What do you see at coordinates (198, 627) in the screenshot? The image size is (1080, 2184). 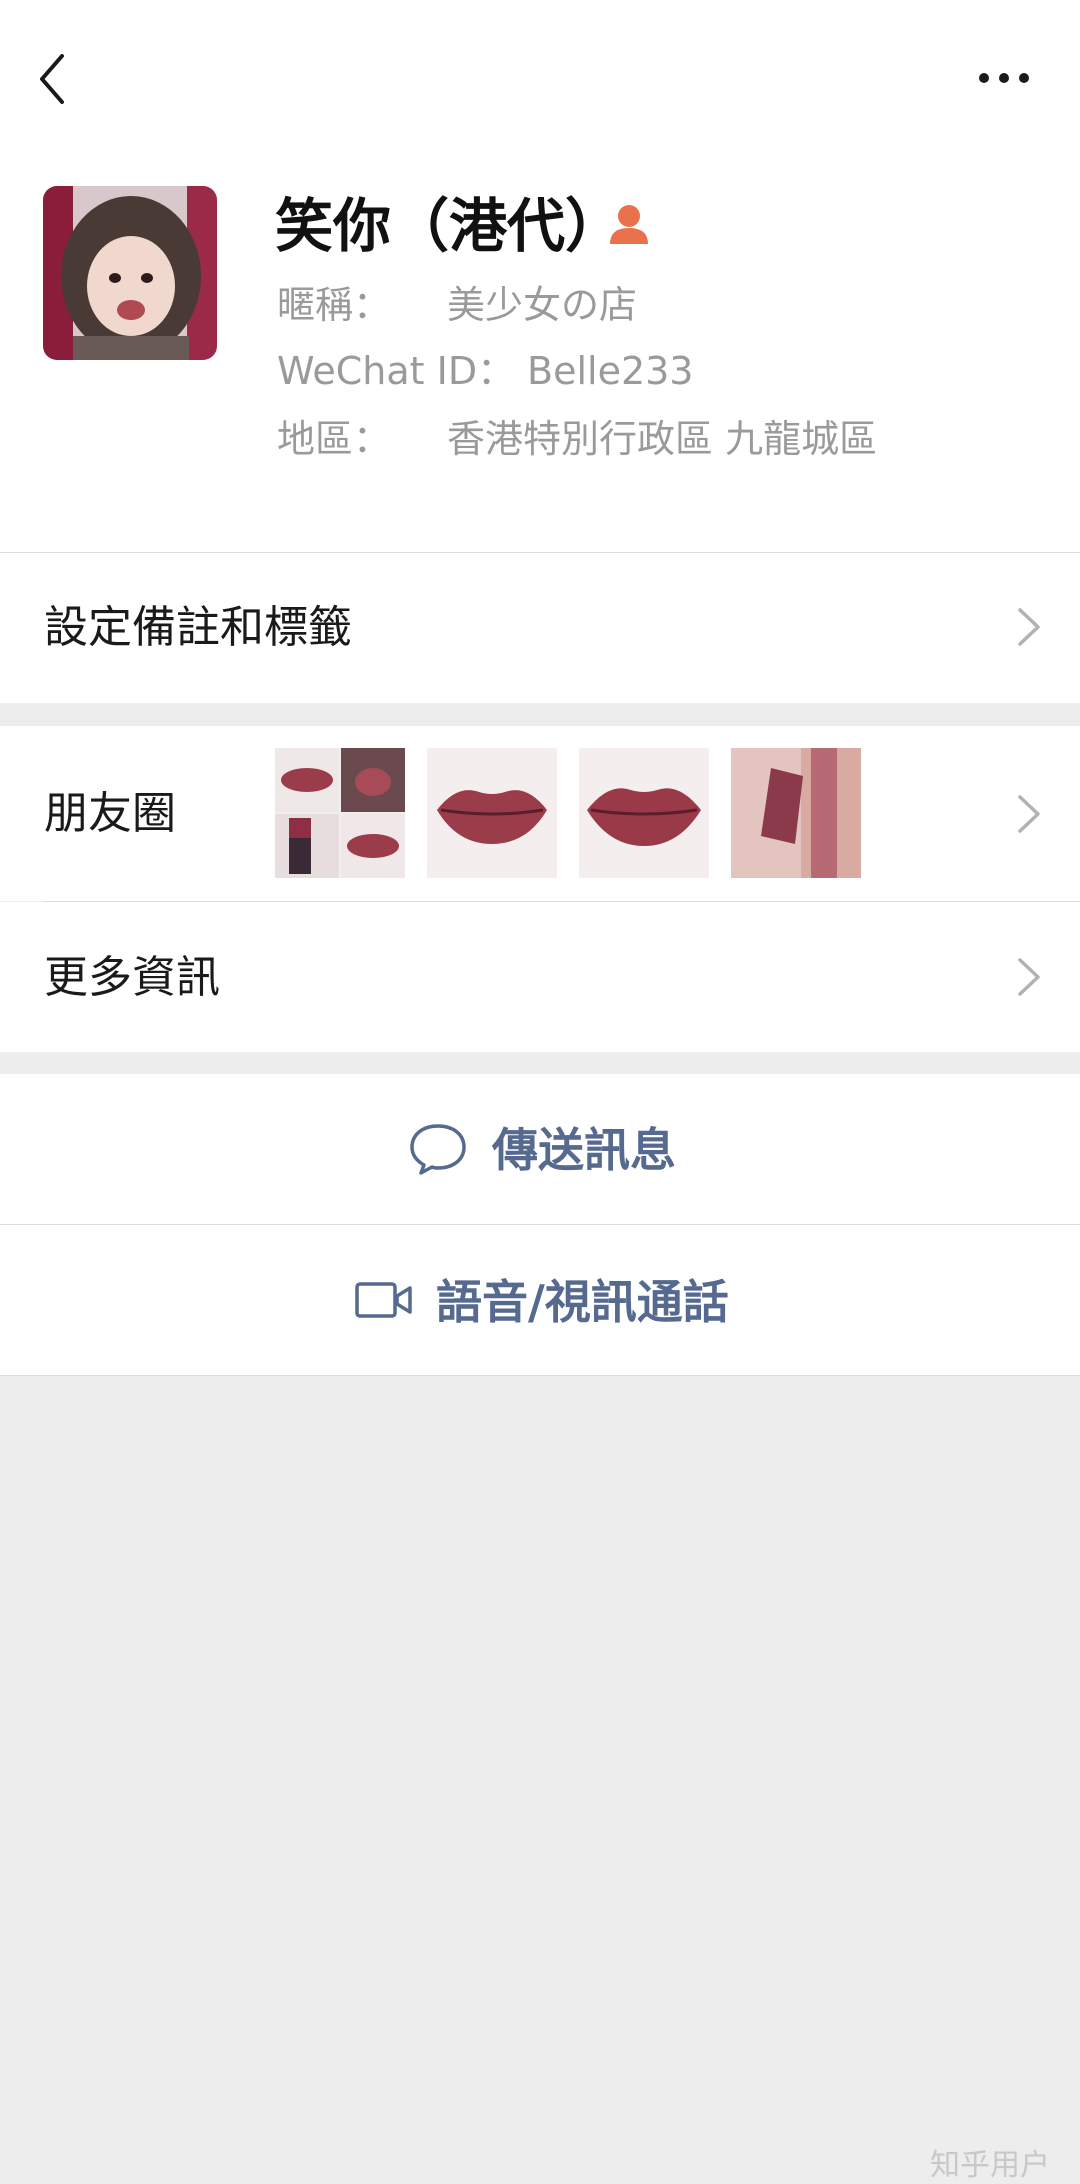 I see `remarks-label: 設定備註和標籤` at bounding box center [198, 627].